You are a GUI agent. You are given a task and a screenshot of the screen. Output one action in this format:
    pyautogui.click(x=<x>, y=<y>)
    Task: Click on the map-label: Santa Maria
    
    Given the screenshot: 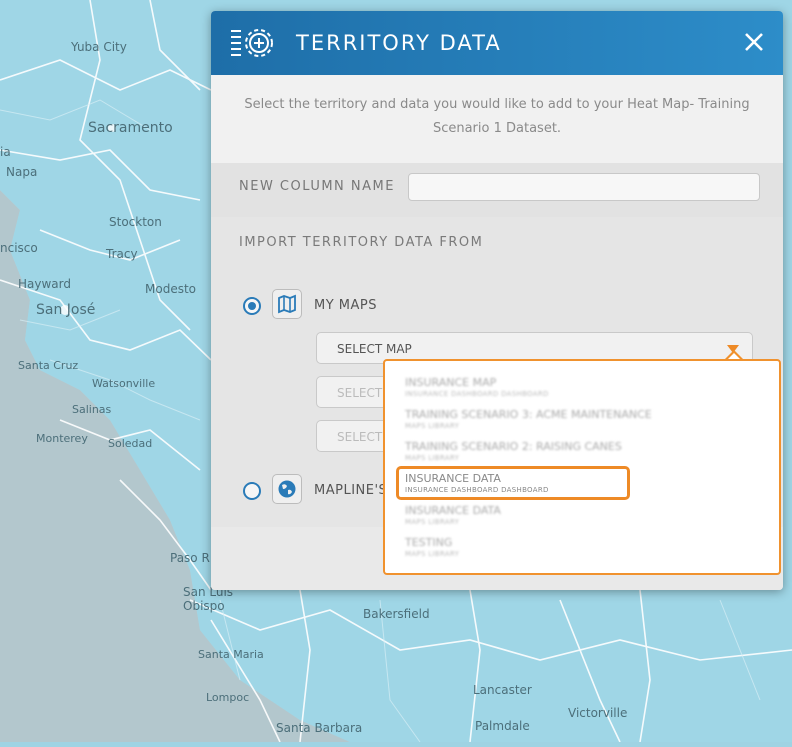 What is the action you would take?
    pyautogui.click(x=231, y=654)
    